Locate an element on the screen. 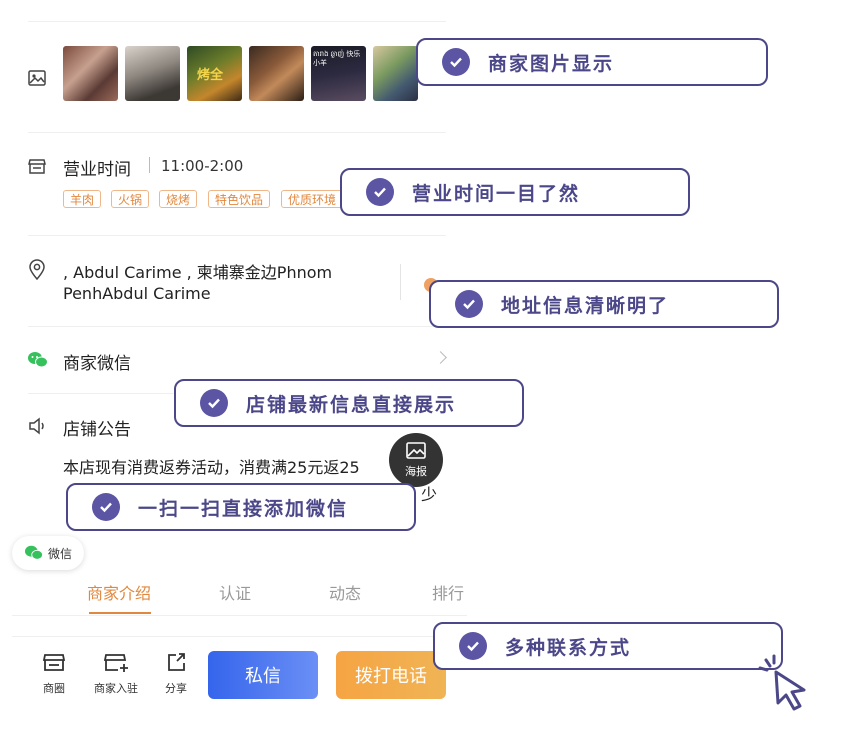  callout-photos: 商家图片显示 is located at coordinates (592, 62).